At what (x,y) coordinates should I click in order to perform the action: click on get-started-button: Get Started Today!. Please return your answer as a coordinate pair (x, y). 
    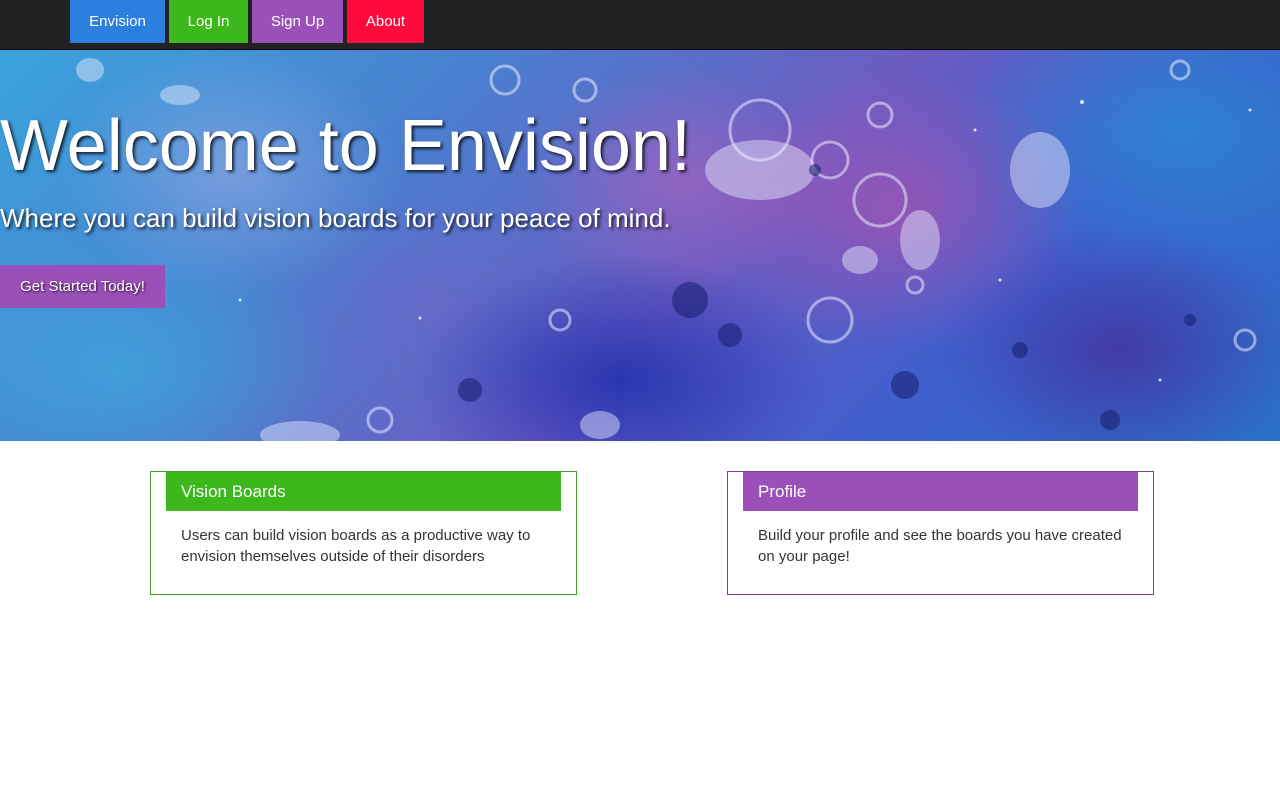
    Looking at the image, I should click on (82, 286).